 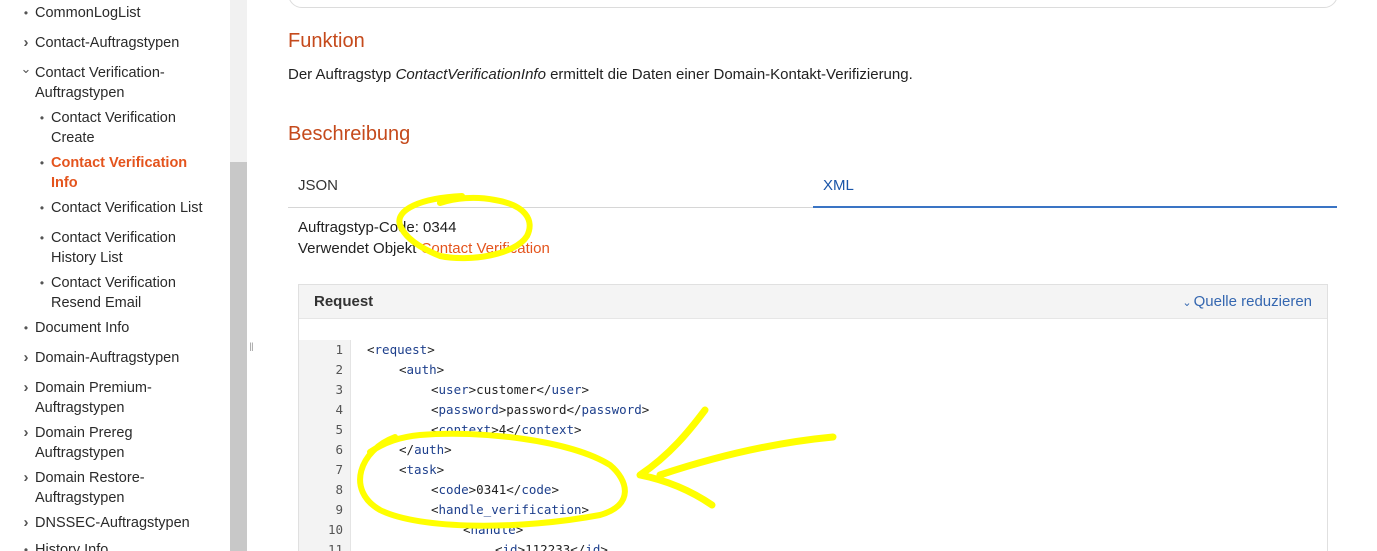 I want to click on sidebar-item-label: CommonLogList, so click(x=88, y=13).